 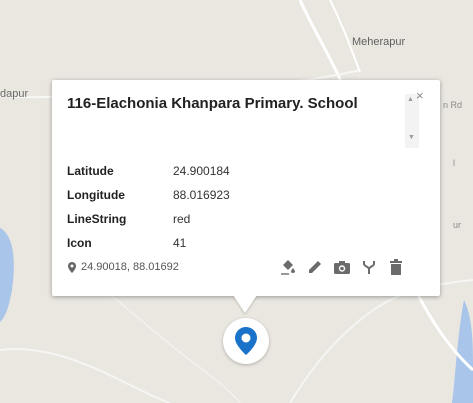 What do you see at coordinates (130, 267) in the screenshot?
I see `coordinate-text: 24.90018, 88.01692` at bounding box center [130, 267].